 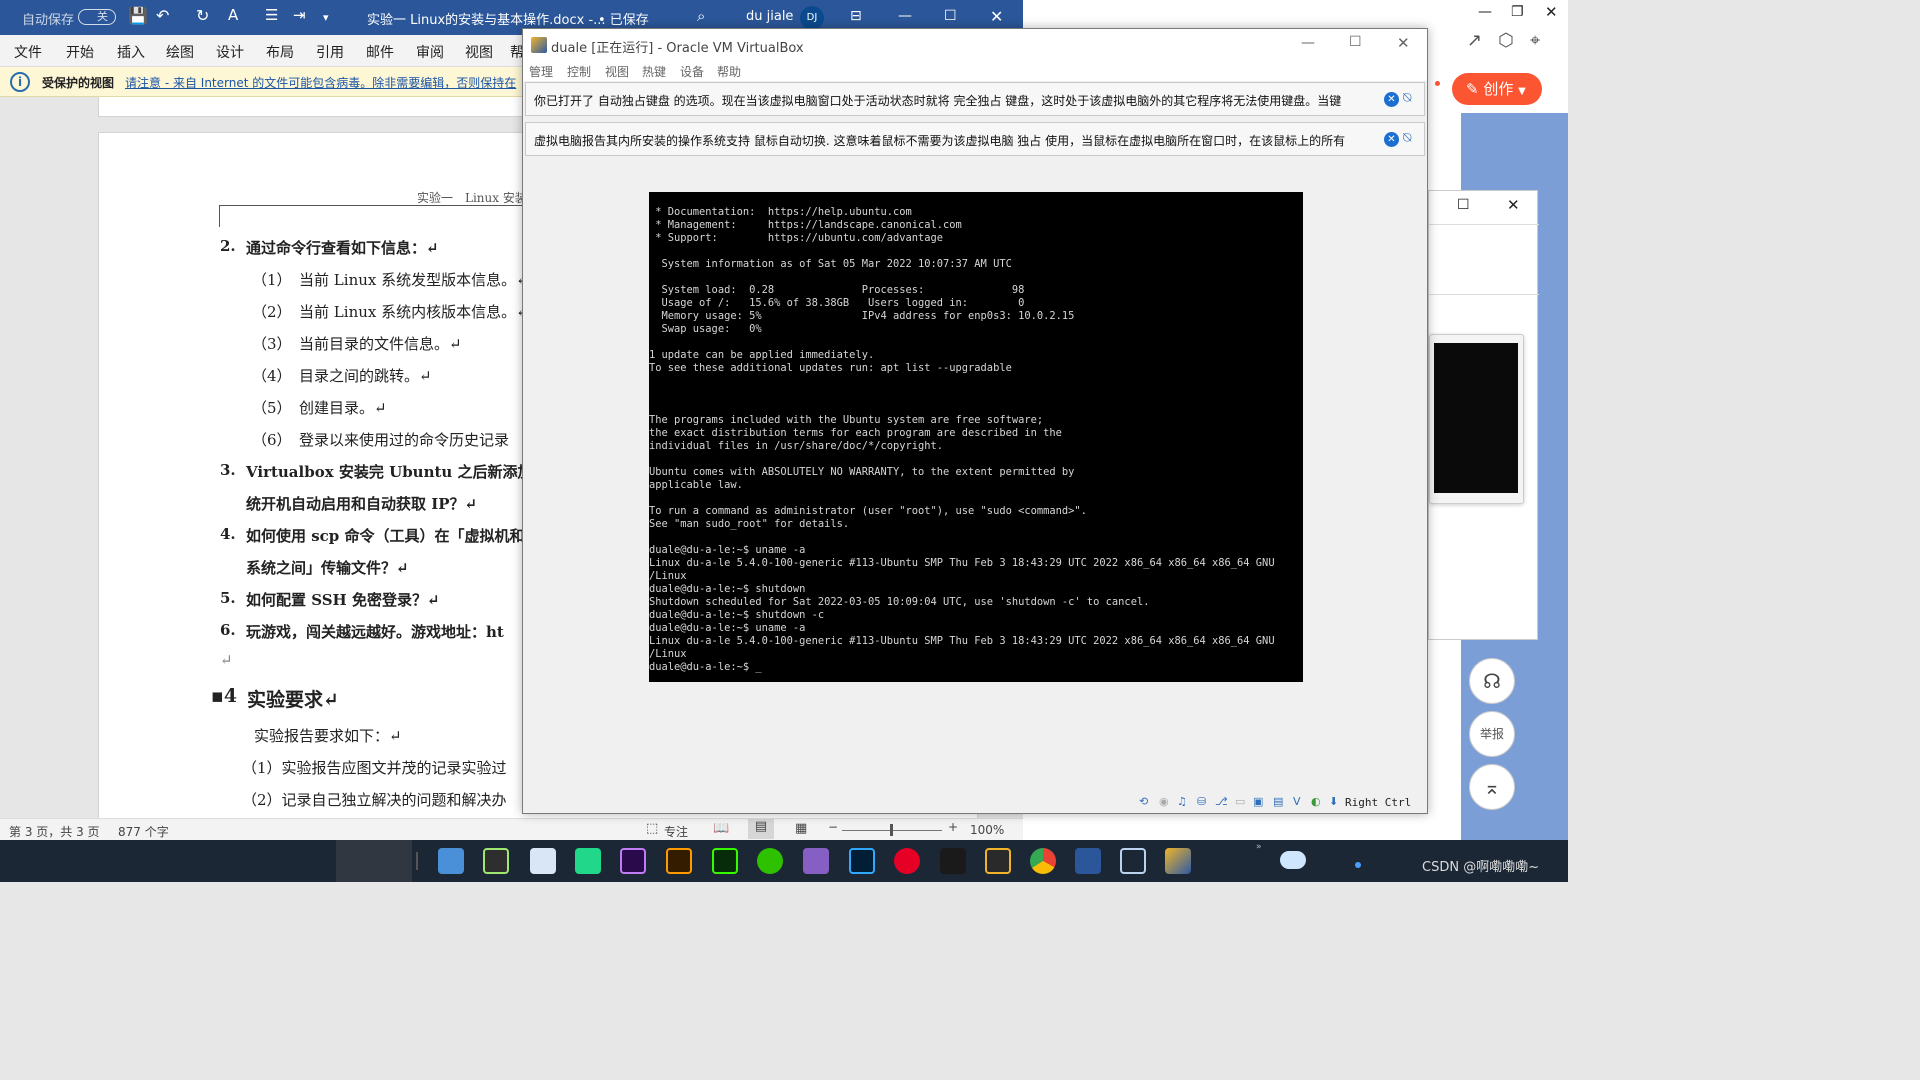 What do you see at coordinates (226, 660) in the screenshot?
I see `empty-paragraph: ↵` at bounding box center [226, 660].